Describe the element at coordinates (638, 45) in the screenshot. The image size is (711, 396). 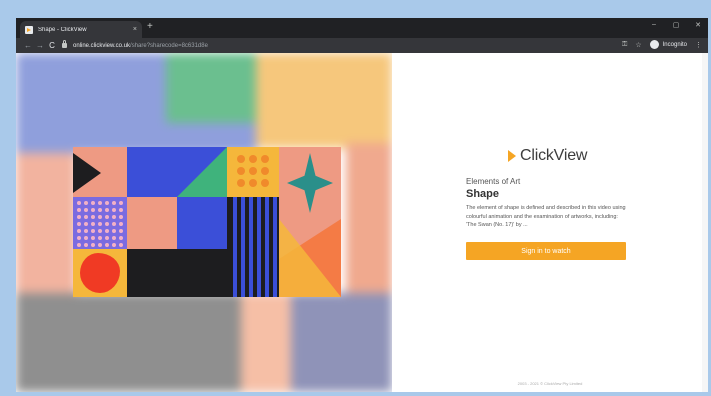
I see `star-icon: ☆` at that location.